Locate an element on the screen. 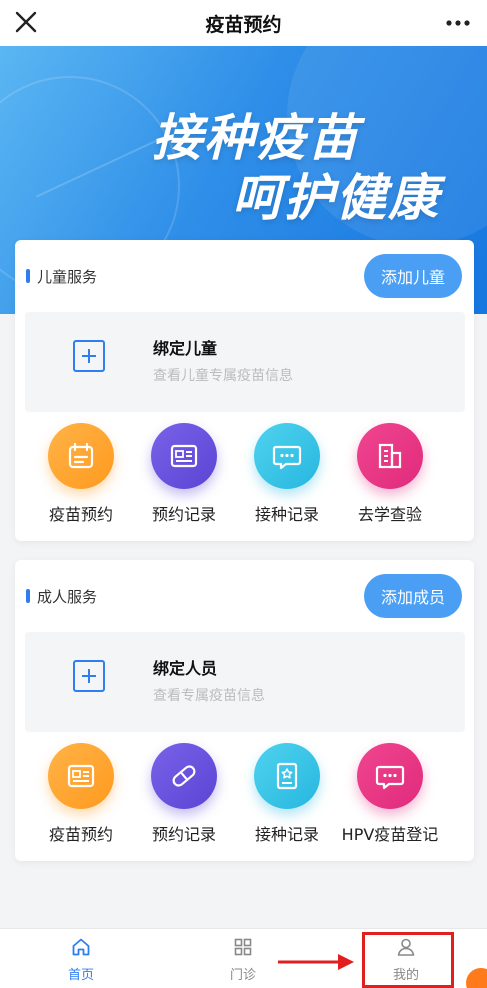  calendar-icon is located at coordinates (81, 455).